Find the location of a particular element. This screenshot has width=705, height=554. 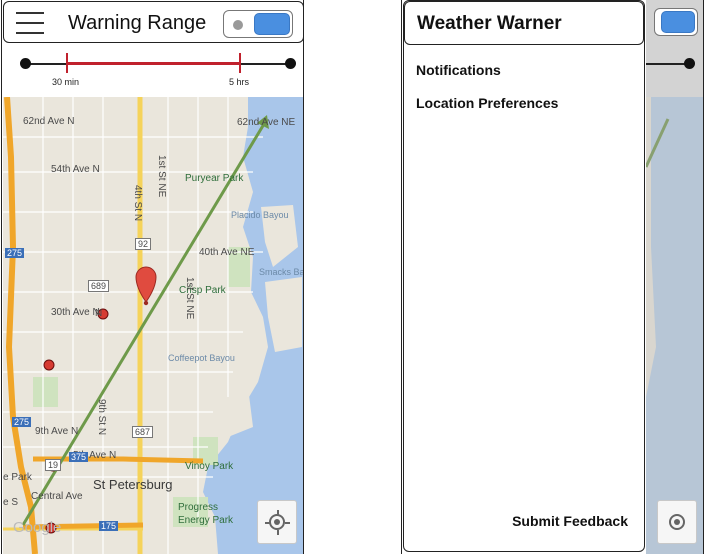

dimmed-map is located at coordinates (673, 325).